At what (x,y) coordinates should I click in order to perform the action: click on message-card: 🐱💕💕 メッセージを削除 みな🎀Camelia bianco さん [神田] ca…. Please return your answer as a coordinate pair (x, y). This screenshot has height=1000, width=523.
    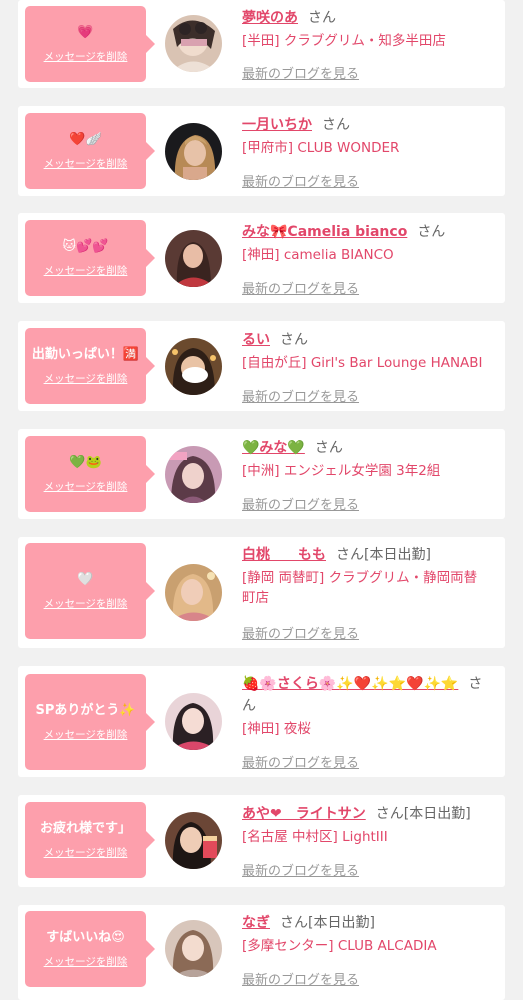
    Looking at the image, I should click on (261, 258).